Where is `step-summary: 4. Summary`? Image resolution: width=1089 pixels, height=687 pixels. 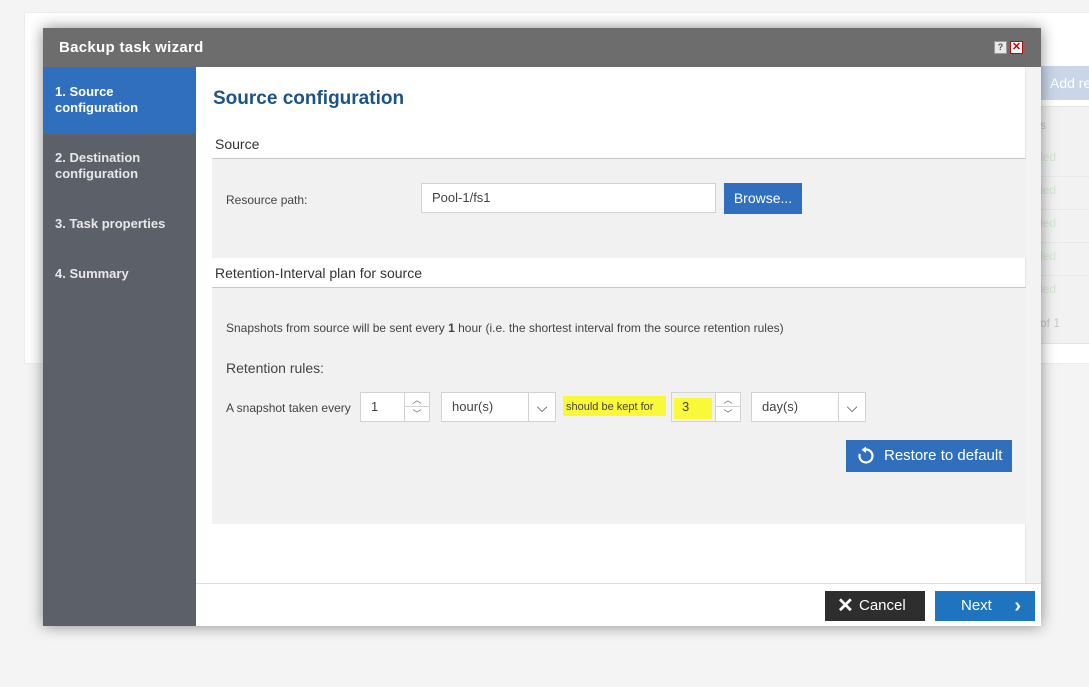 step-summary: 4. Summary is located at coordinates (119, 274).